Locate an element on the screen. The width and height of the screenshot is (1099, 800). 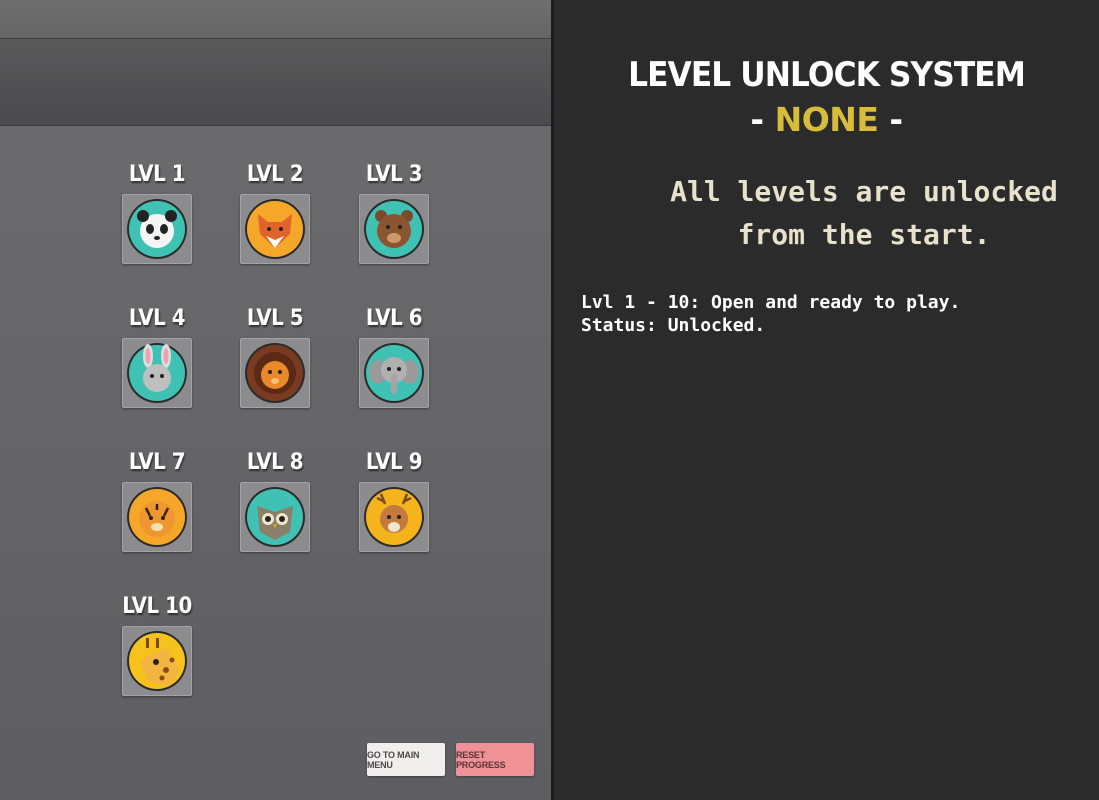
level-label: LVL 1 is located at coordinates (157, 174).